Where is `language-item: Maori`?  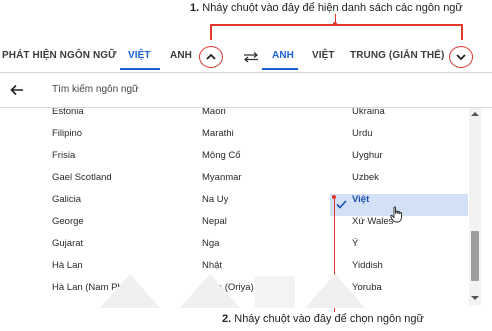
language-item: Maori is located at coordinates (214, 115).